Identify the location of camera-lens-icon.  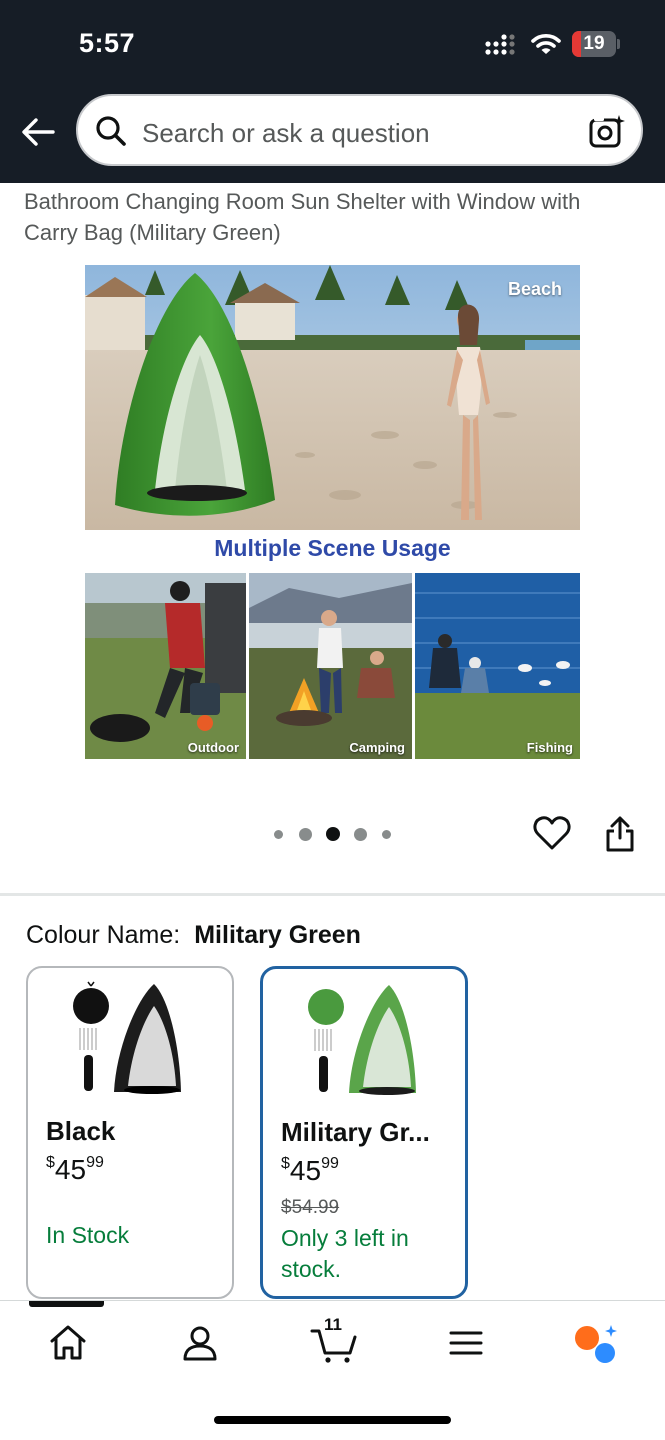
(607, 131).